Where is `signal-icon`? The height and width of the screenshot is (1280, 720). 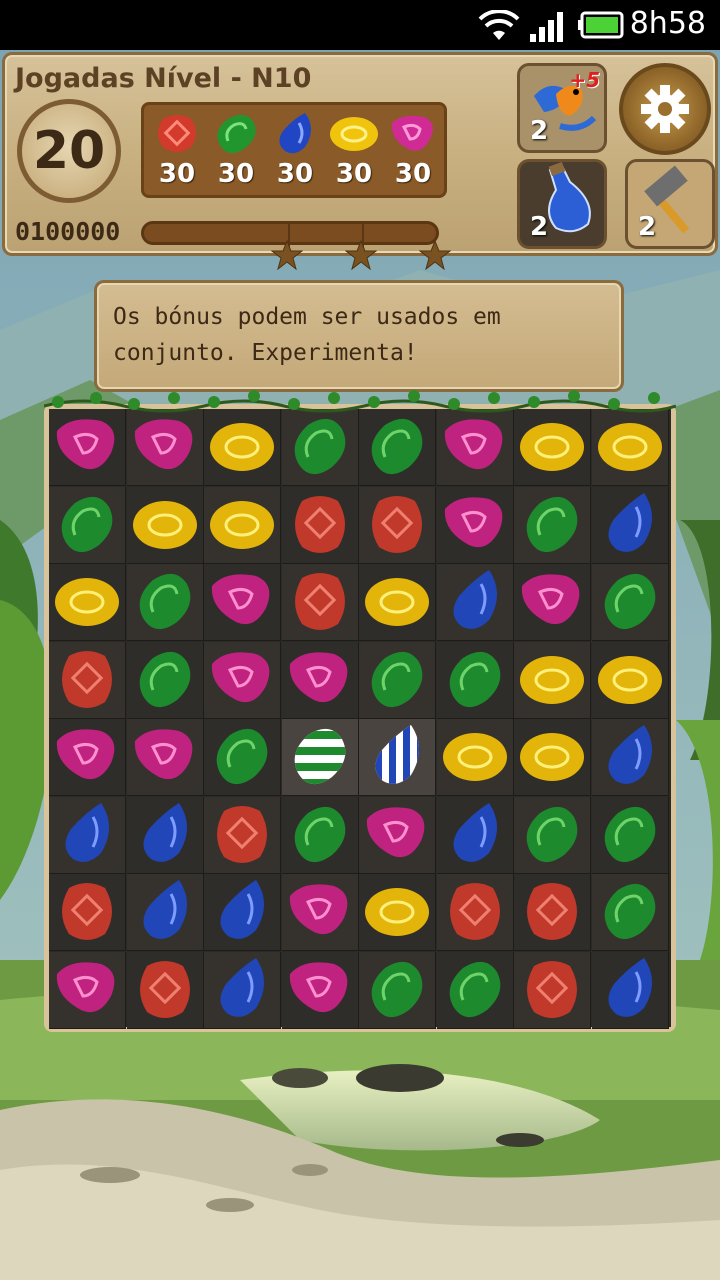
signal-icon is located at coordinates (546, 27).